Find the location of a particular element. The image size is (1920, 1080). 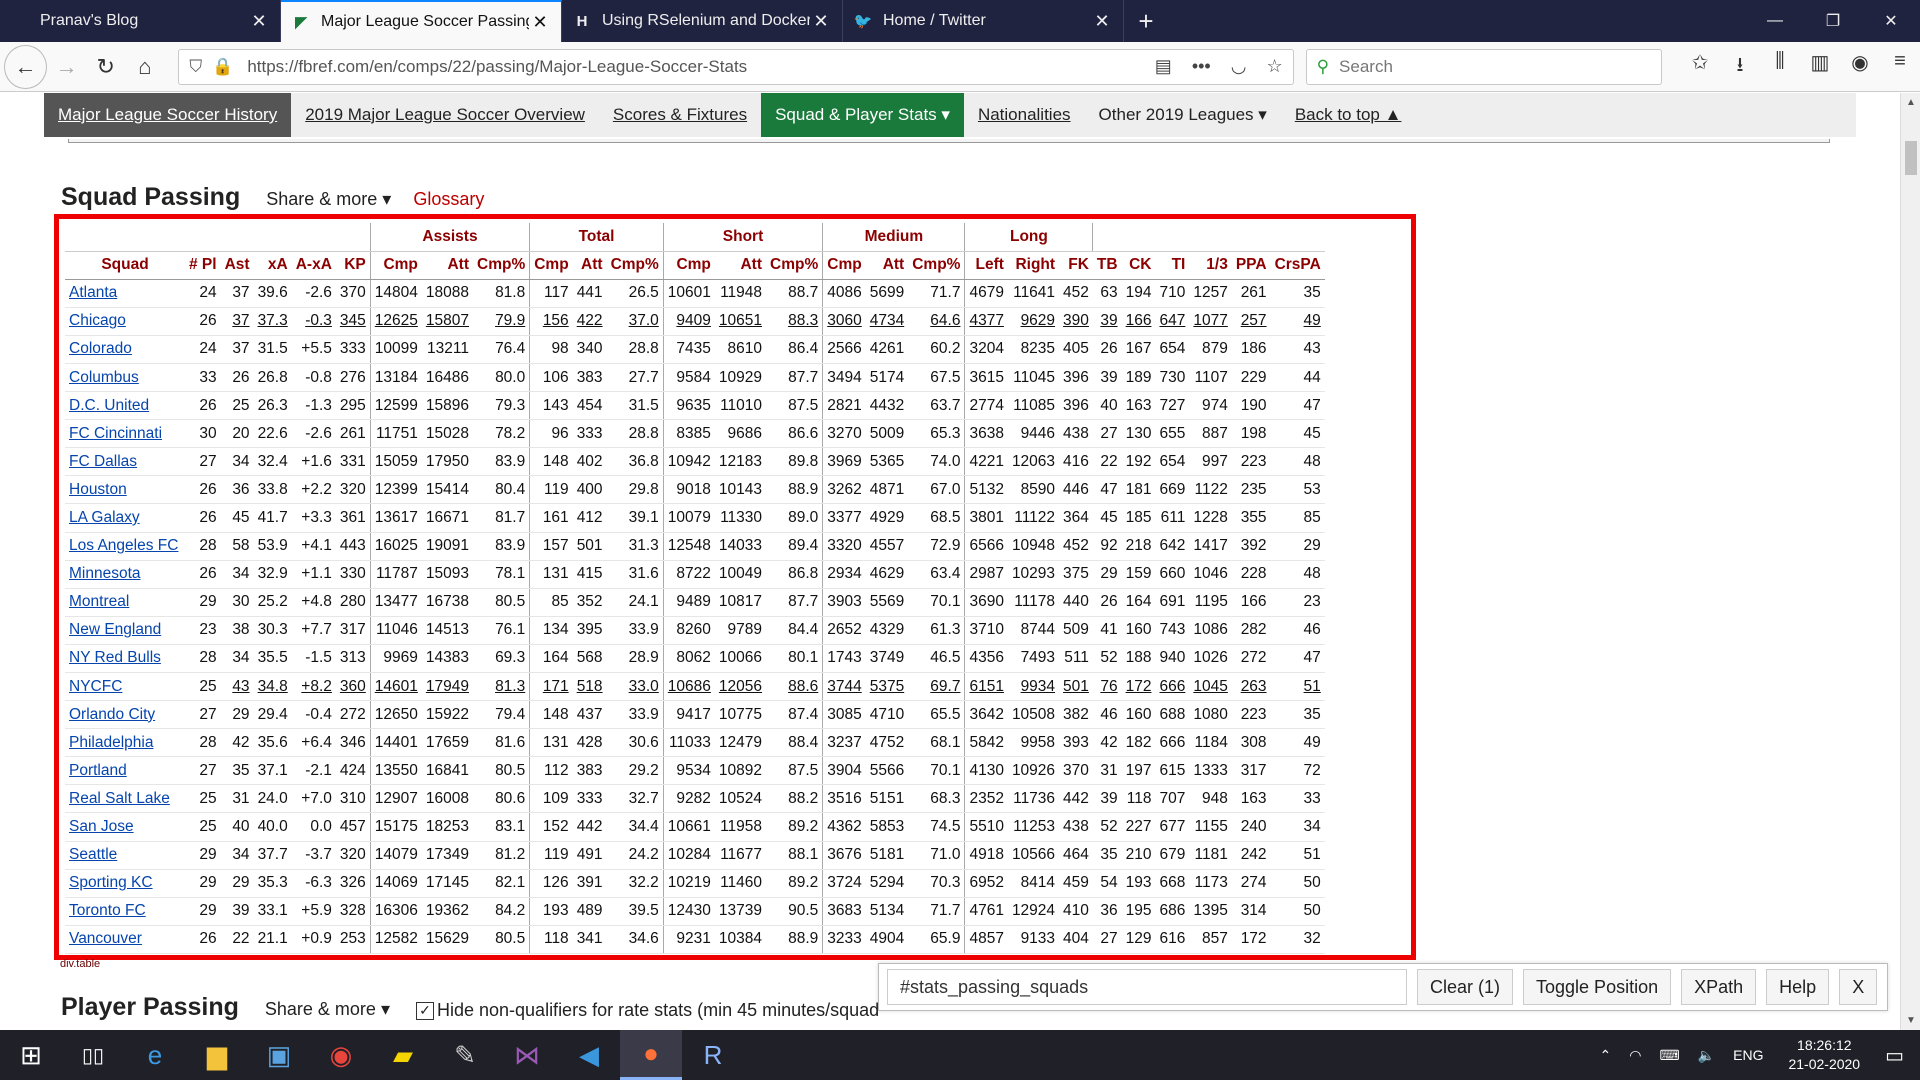

file-explorer-icon: ▆ is located at coordinates (217, 1055).